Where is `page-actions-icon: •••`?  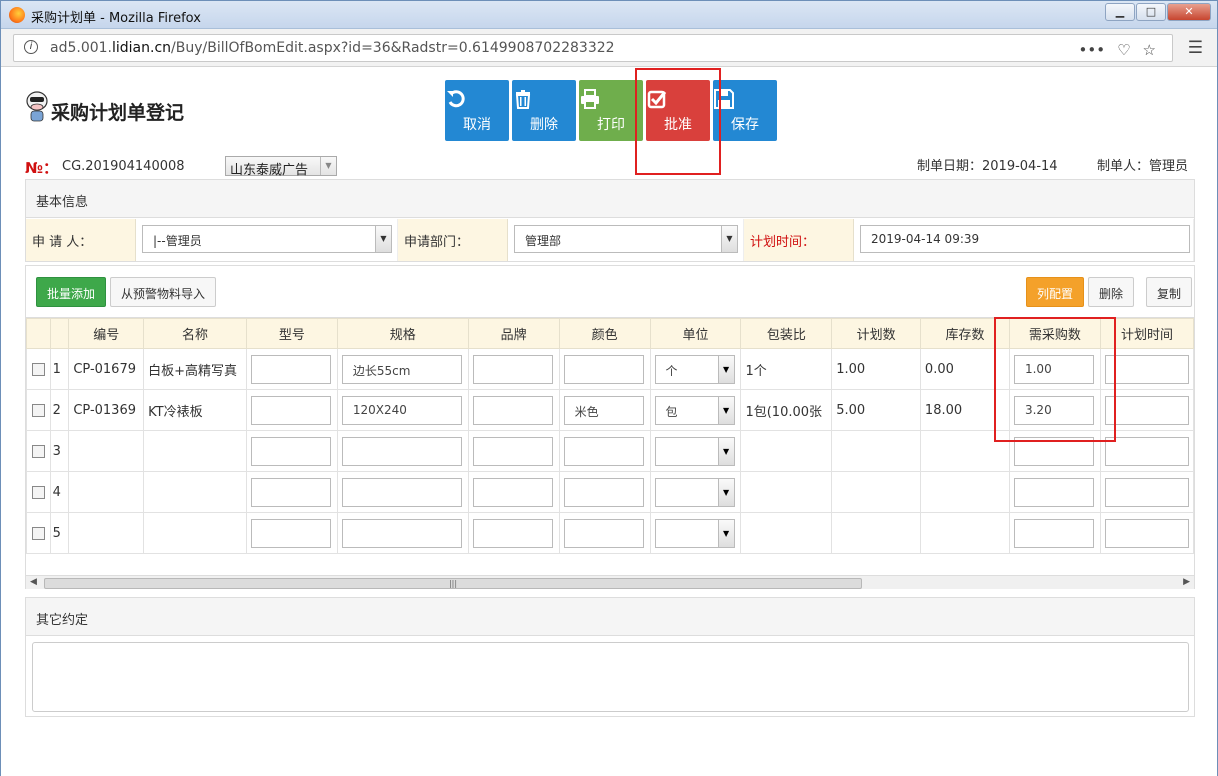
page-actions-icon: ••• is located at coordinates (1092, 50).